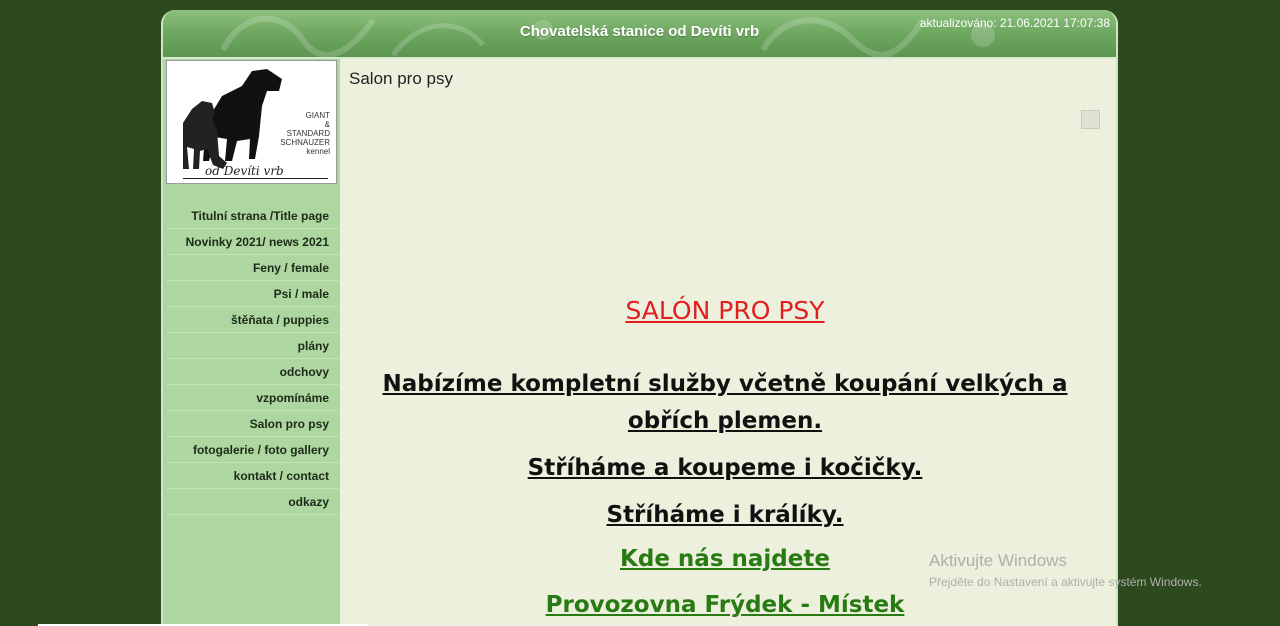  I want to click on embed-placeholder-box, so click(1090, 119).